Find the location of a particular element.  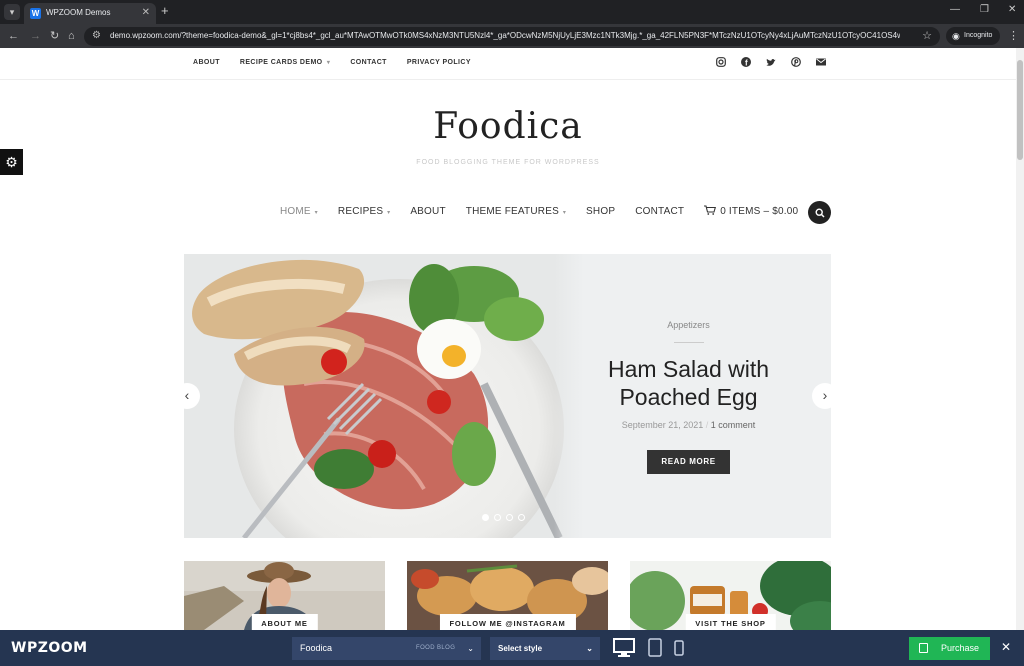

window-close-icon: ✕ is located at coordinates (1012, 9).